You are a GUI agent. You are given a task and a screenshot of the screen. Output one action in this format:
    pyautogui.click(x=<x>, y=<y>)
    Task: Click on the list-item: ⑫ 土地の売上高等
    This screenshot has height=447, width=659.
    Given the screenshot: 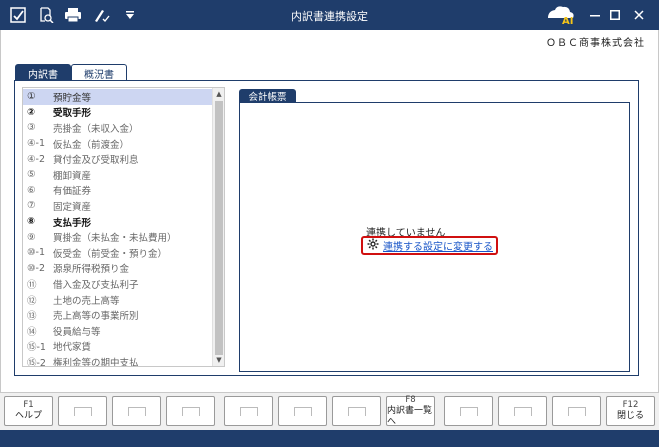 What is the action you would take?
    pyautogui.click(x=118, y=300)
    